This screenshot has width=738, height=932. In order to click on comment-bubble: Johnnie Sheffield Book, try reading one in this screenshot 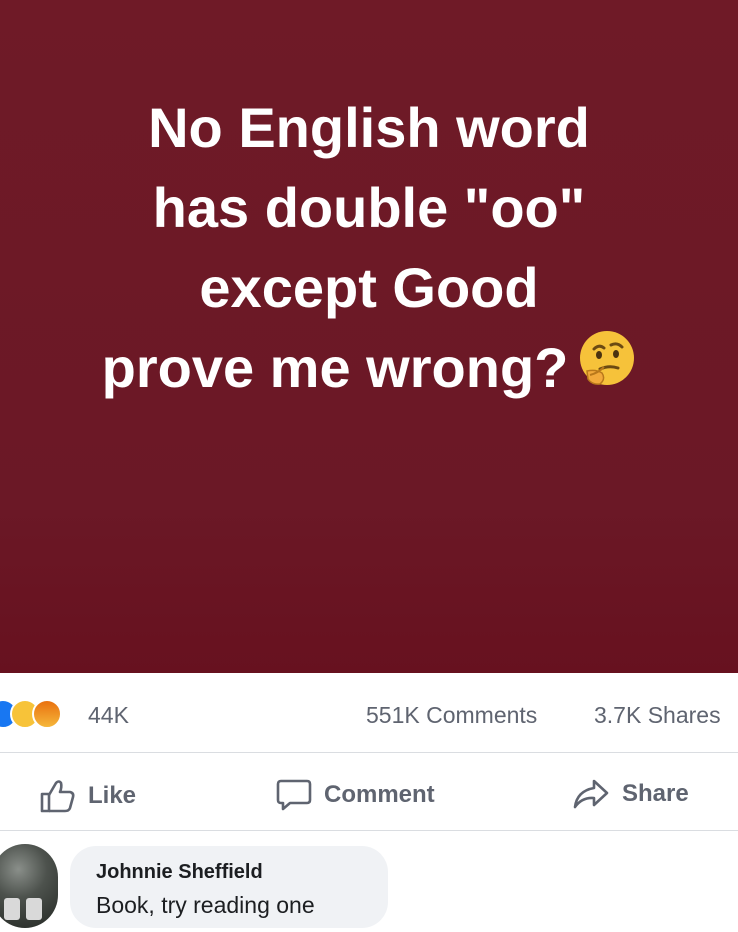, I will do `click(229, 887)`.